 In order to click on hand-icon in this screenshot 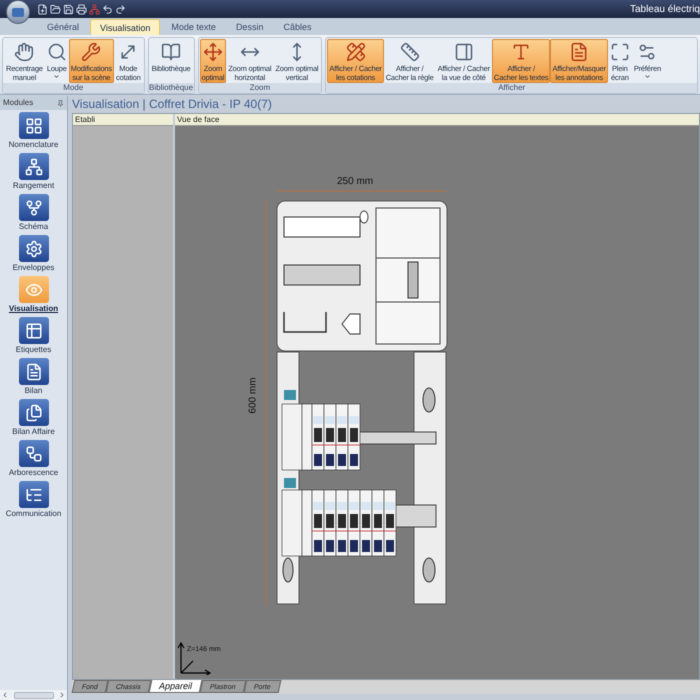, I will do `click(24, 52)`.